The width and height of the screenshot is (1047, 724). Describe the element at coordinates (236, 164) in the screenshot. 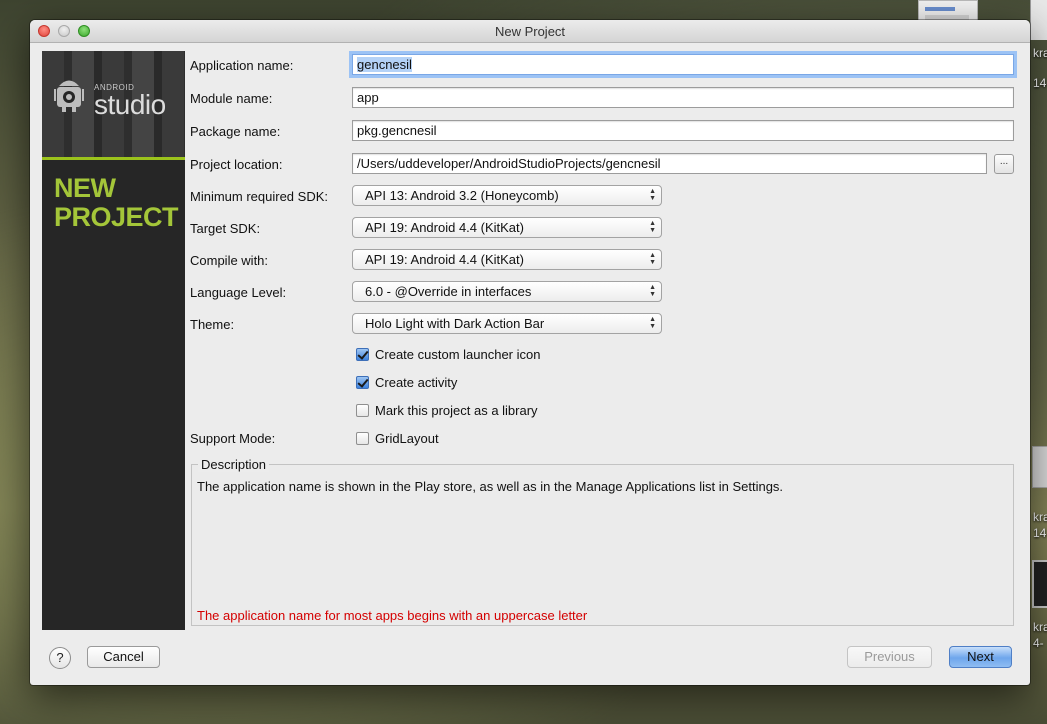

I see `project-location-label: Project location:` at that location.